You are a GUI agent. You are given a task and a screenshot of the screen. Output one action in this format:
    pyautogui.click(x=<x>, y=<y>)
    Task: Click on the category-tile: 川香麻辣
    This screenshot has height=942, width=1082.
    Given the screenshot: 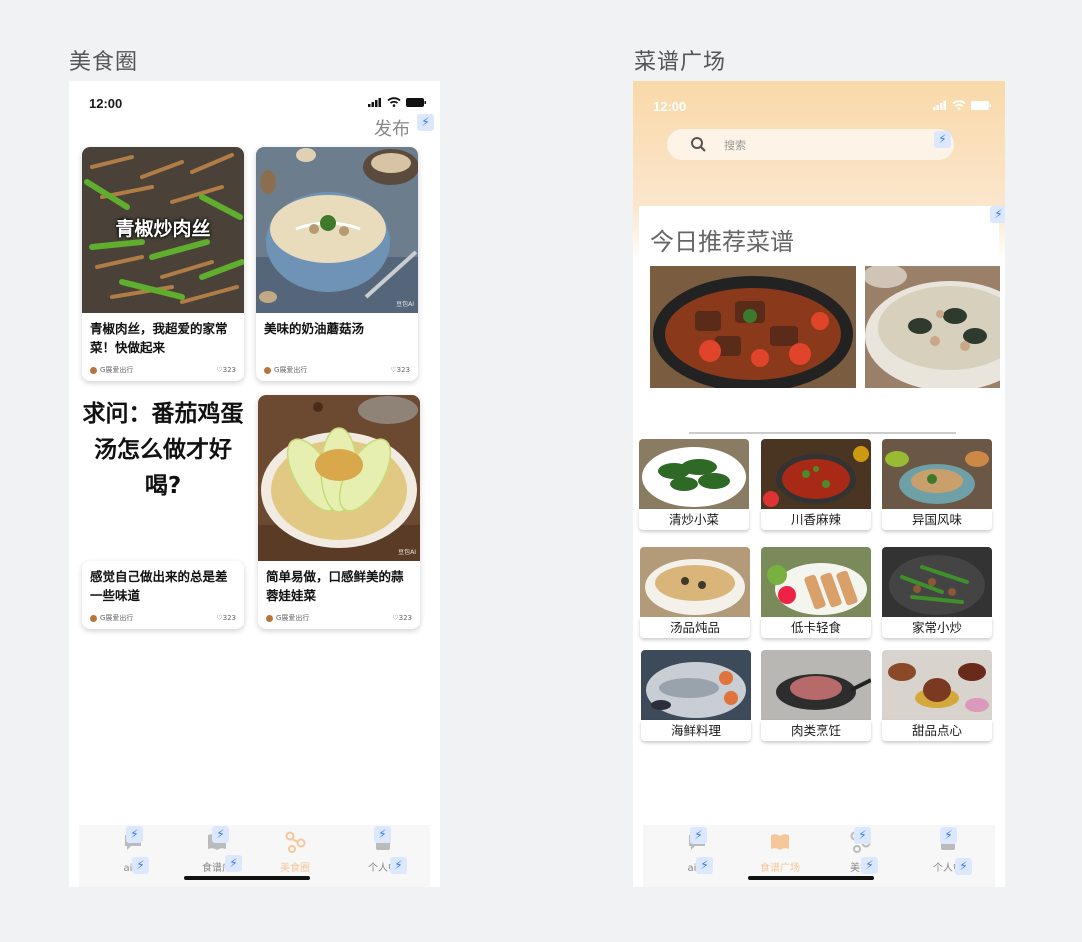 What is the action you would take?
    pyautogui.click(x=816, y=484)
    